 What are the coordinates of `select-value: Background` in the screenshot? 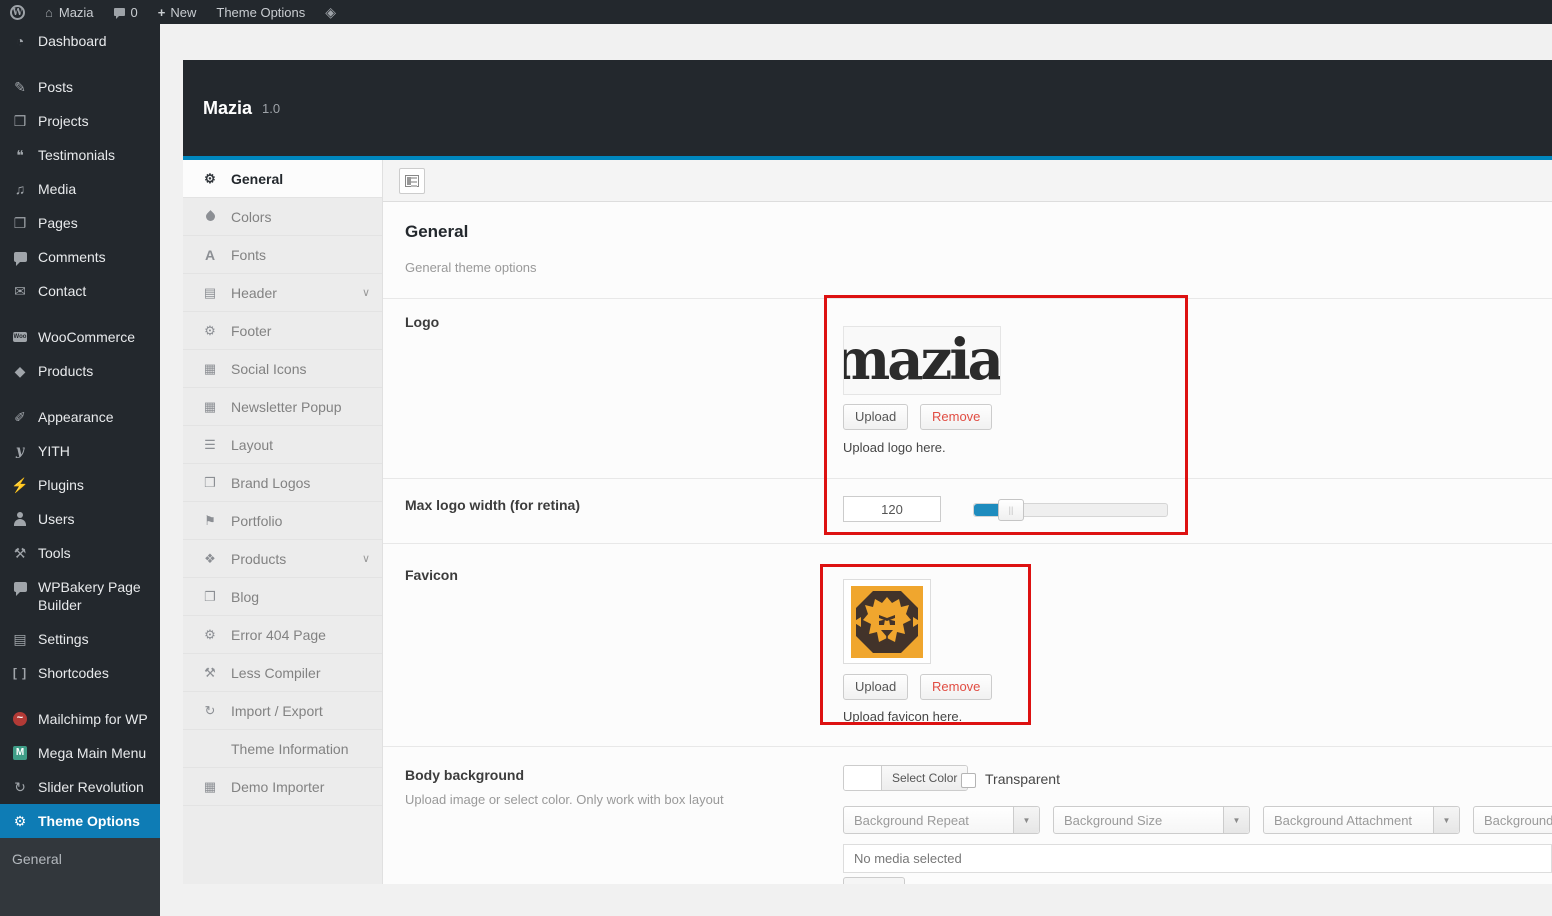 It's located at (1518, 820).